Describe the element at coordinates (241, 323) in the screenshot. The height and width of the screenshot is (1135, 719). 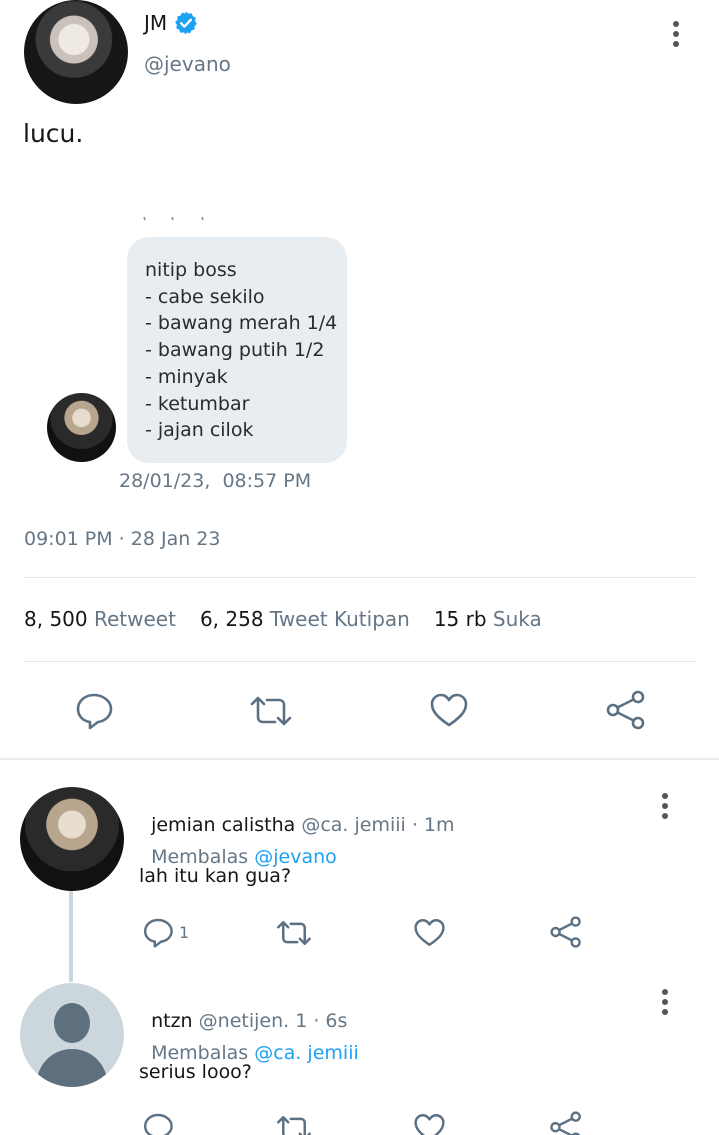
I see `bubble-line: - bawang merah 1/4` at that location.